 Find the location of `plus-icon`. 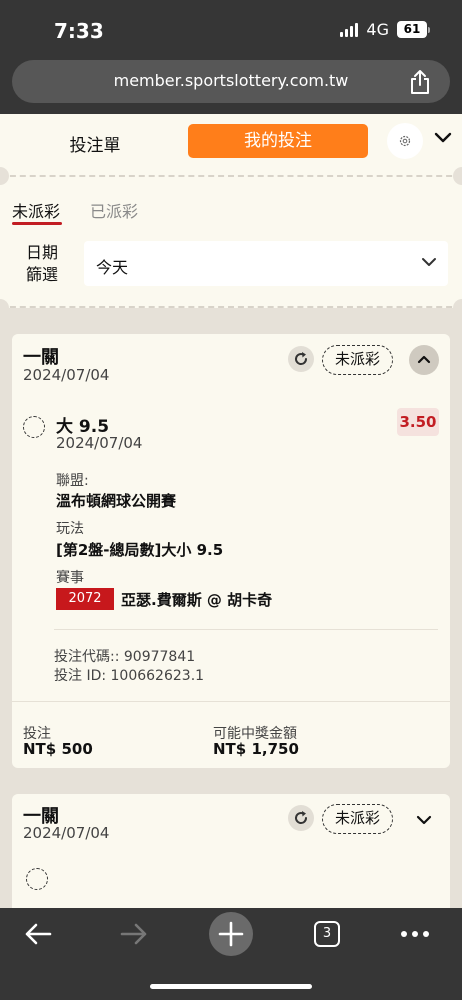

plus-icon is located at coordinates (231, 934).